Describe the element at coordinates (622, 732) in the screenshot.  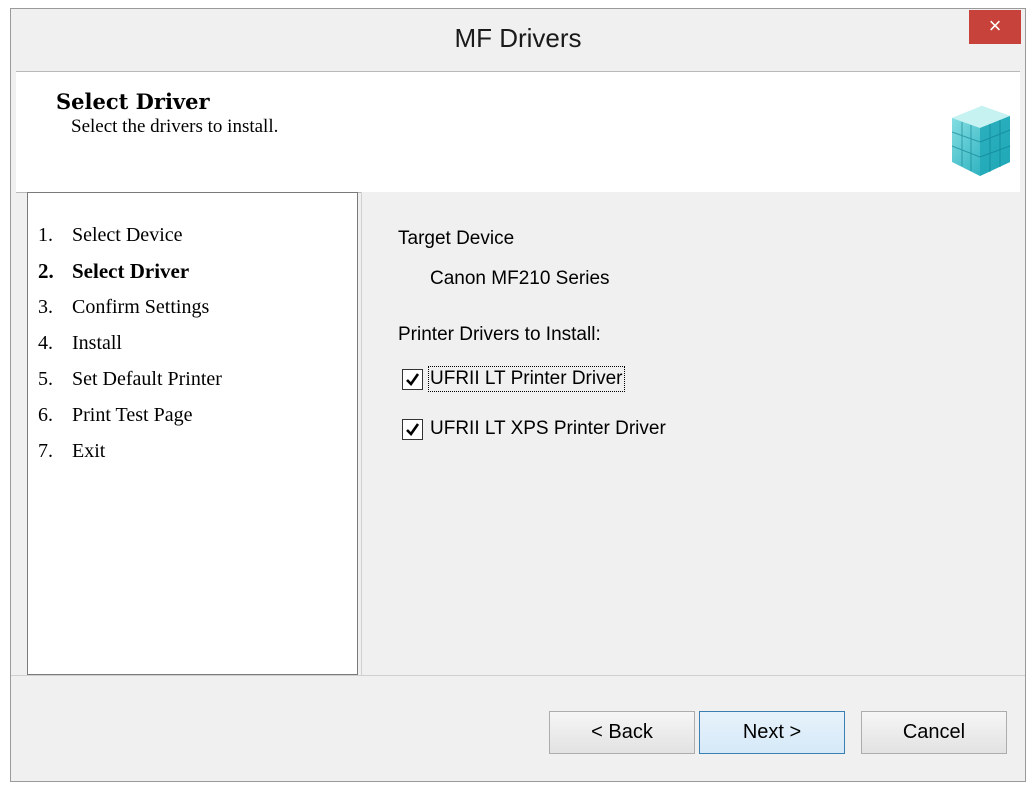
I see `back-button: < Back` at that location.